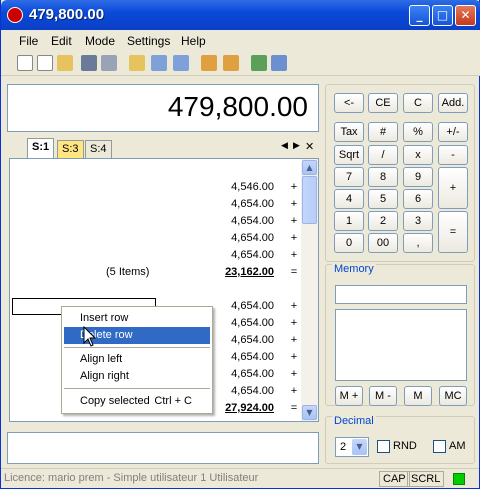 The width and height of the screenshot is (480, 489). What do you see at coordinates (418, 221) in the screenshot?
I see `key-3: 3` at bounding box center [418, 221].